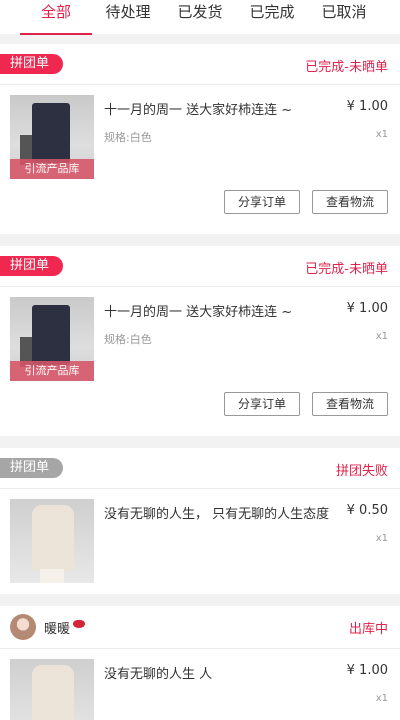  I want to click on tab-shipped: 已发货, so click(200, 17).